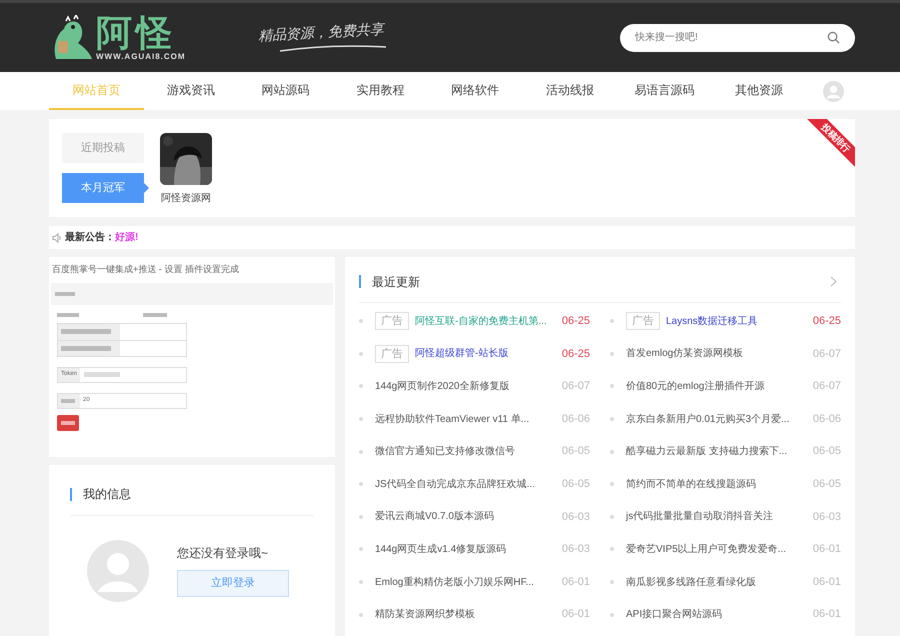 The height and width of the screenshot is (636, 900). I want to click on avatar-placeholder-icon, so click(118, 571).